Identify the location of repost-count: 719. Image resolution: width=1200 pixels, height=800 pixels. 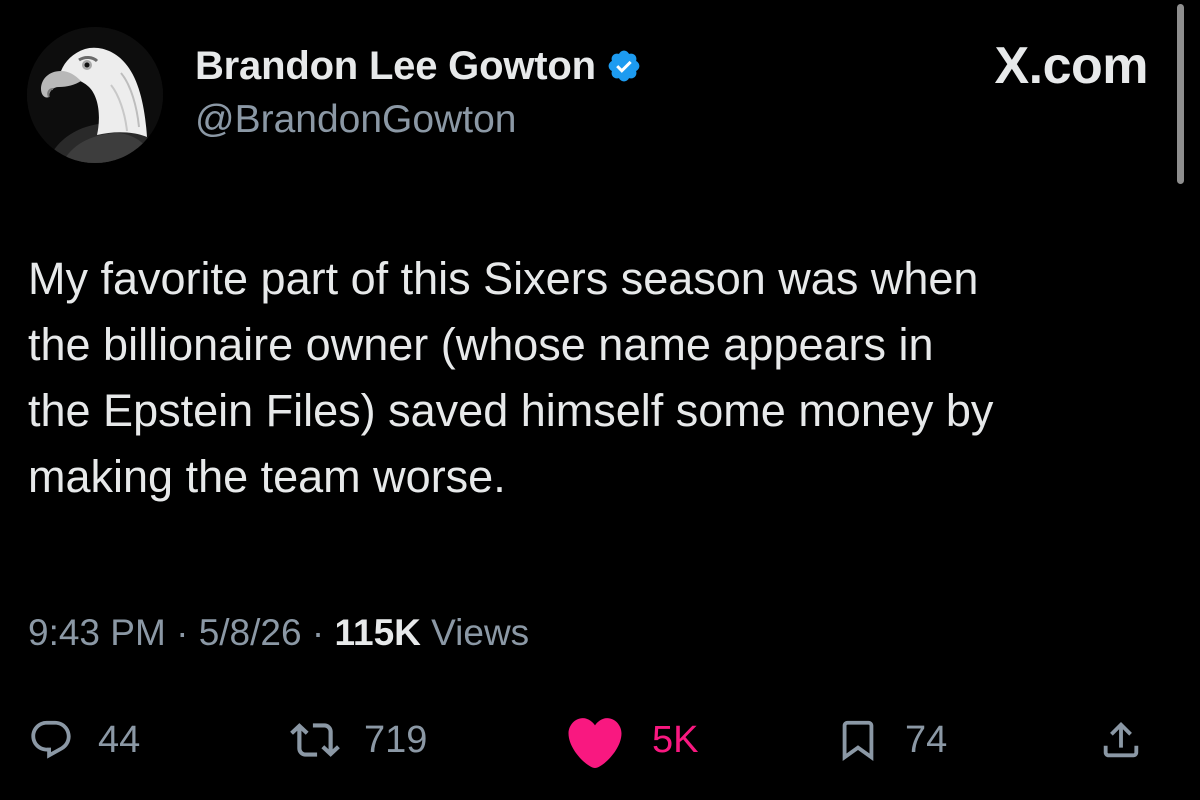
(396, 739).